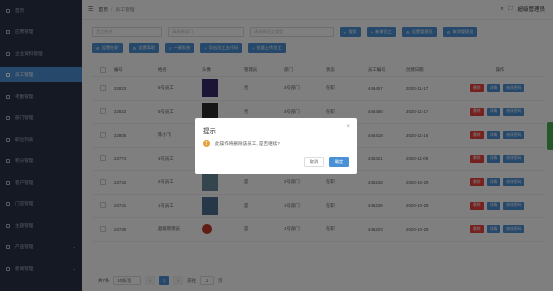 The height and width of the screenshot is (291, 553). What do you see at coordinates (348, 127) in the screenshot?
I see `close-icon: ×` at bounding box center [348, 127].